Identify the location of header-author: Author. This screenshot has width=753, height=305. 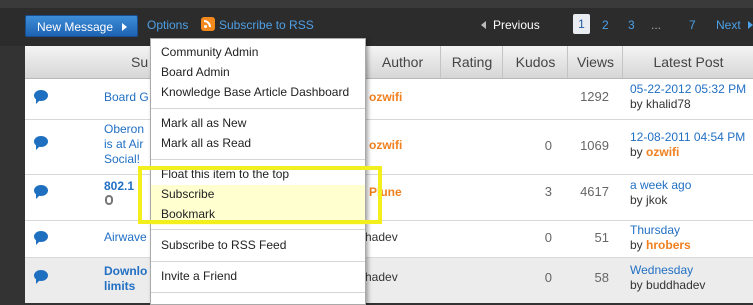
(402, 62).